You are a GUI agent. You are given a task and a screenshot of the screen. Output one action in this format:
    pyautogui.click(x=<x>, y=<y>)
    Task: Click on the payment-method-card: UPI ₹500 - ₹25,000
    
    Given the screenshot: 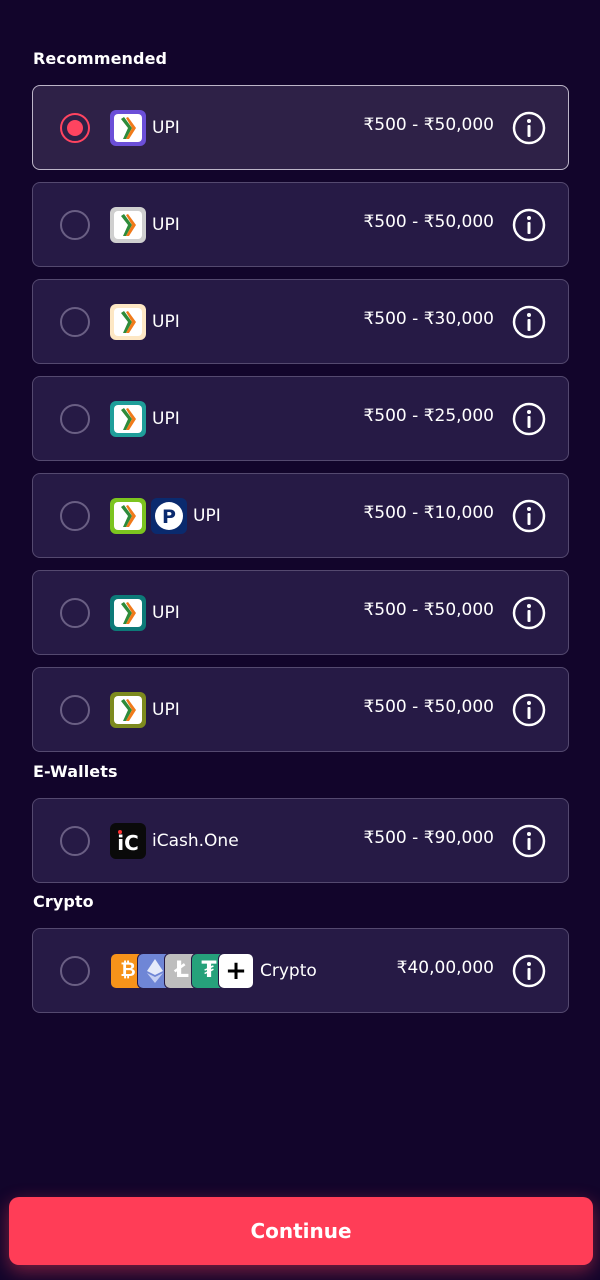 What is the action you would take?
    pyautogui.click(x=300, y=418)
    